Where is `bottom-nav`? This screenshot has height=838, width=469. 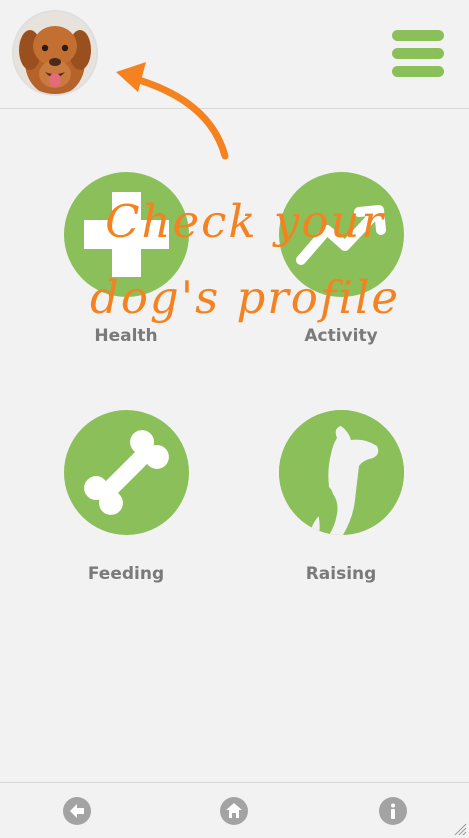
bottom-nav is located at coordinates (234, 810).